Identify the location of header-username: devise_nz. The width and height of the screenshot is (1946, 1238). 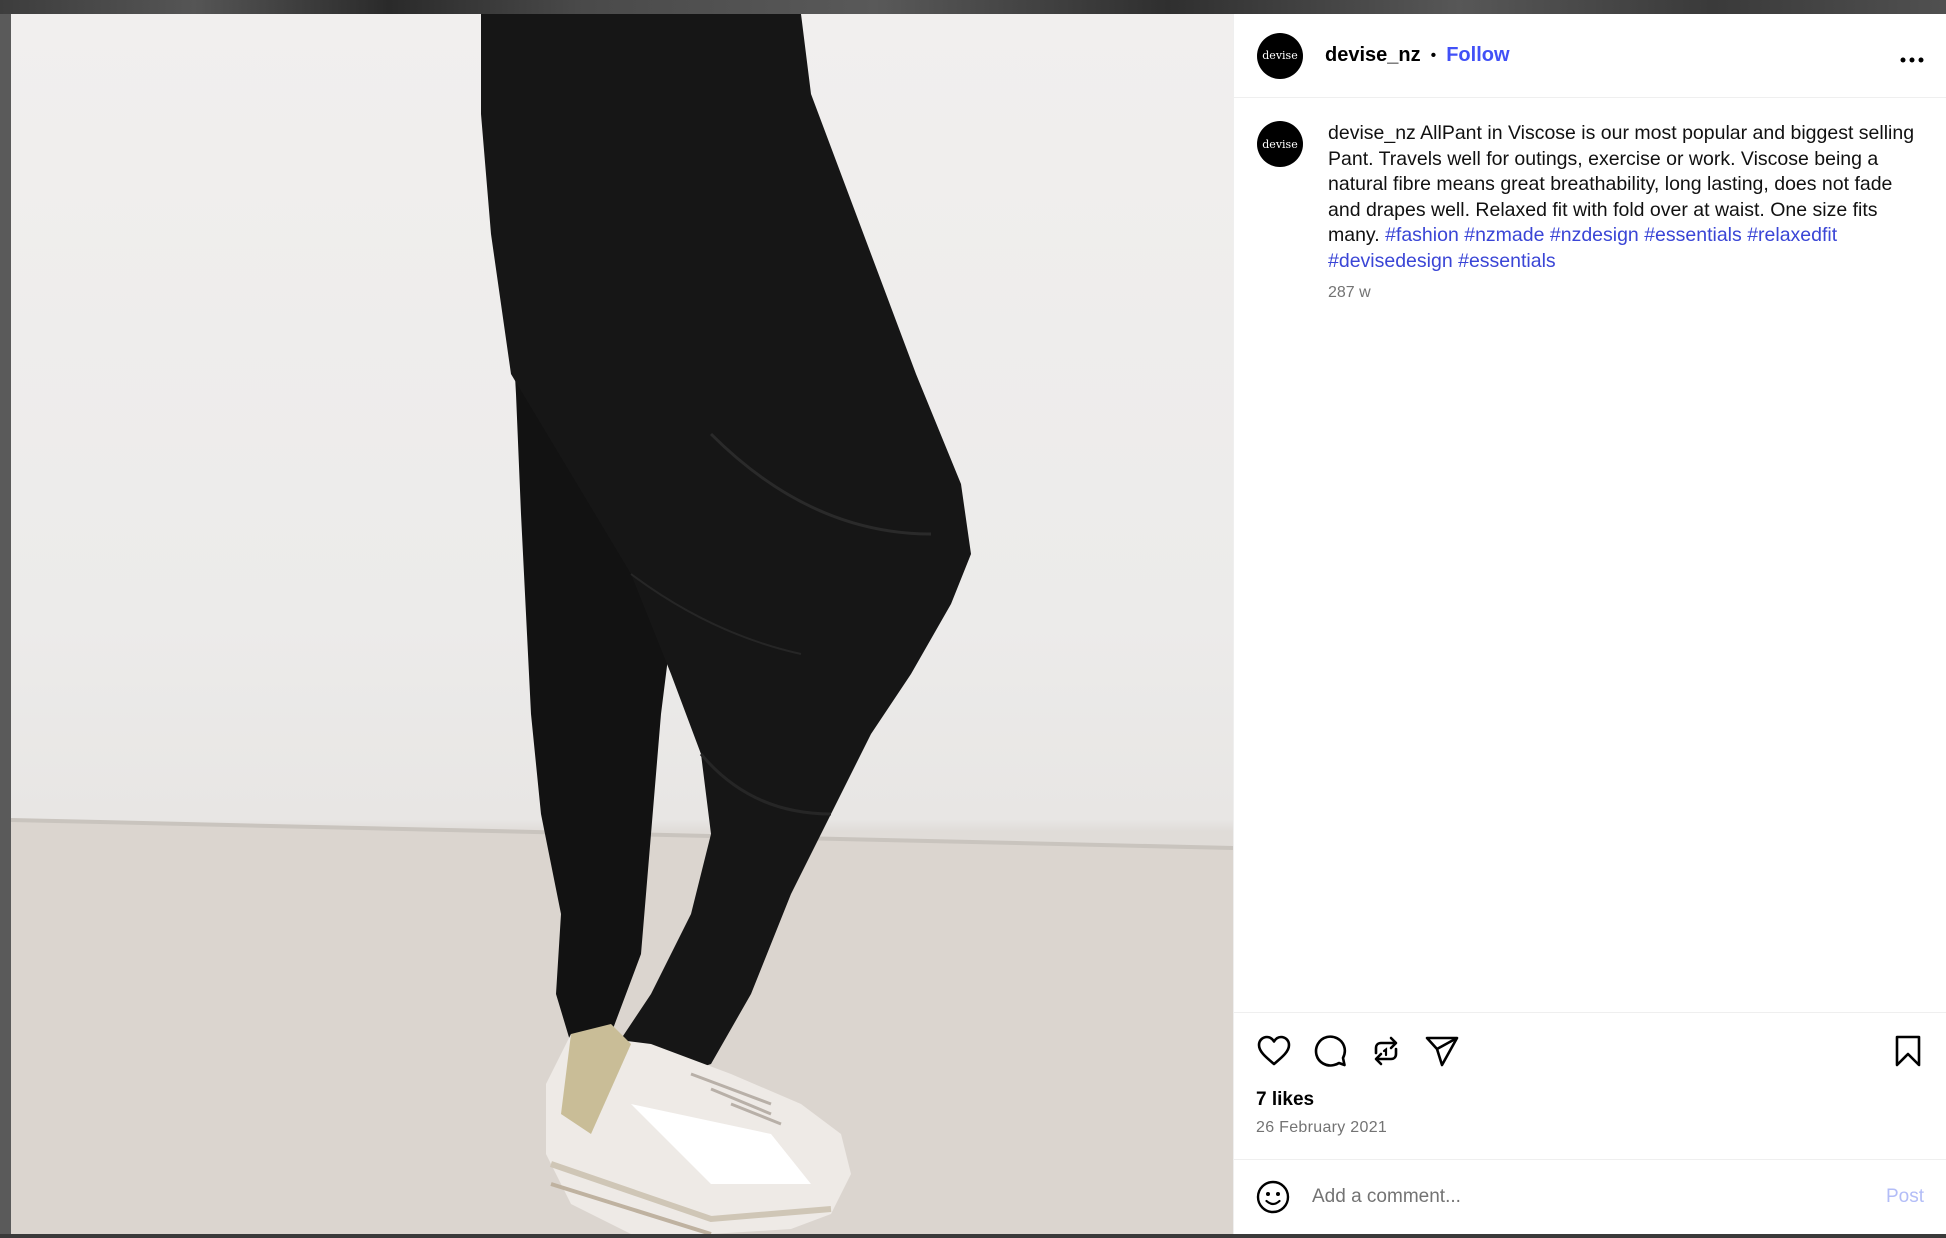
(1373, 55).